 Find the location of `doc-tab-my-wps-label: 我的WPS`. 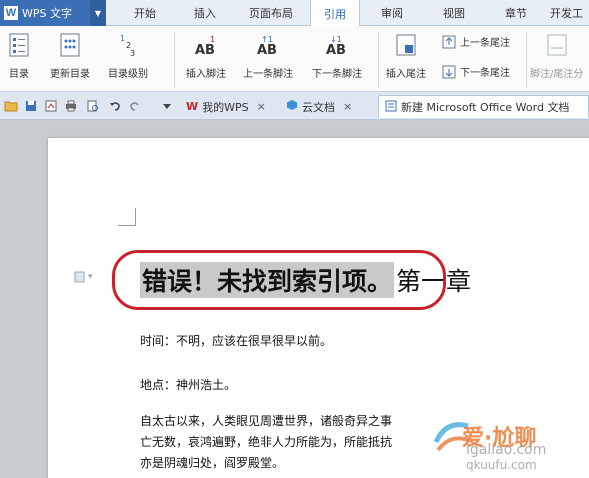

doc-tab-my-wps-label: 我的WPS is located at coordinates (225, 107).